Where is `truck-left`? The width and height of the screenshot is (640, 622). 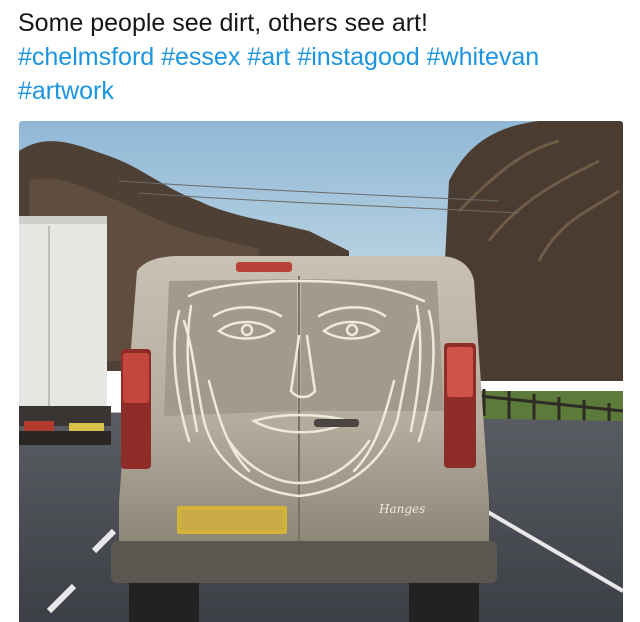 truck-left is located at coordinates (65, 330).